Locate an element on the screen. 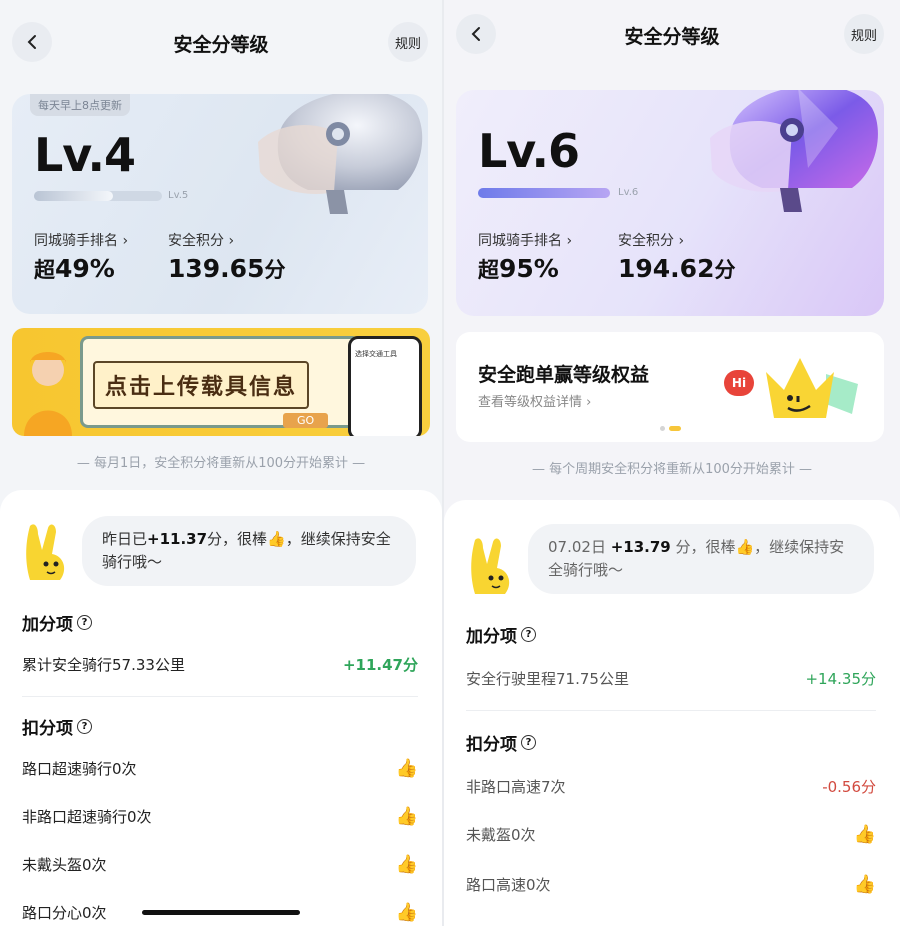  reset-note: — 每月1日，安全积分将重新从100分开始累计 — is located at coordinates (221, 463).